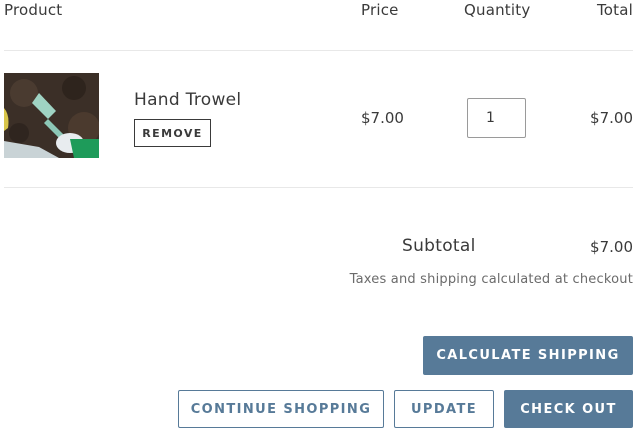  I want to click on subtotal-label: Subtotal, so click(439, 246).